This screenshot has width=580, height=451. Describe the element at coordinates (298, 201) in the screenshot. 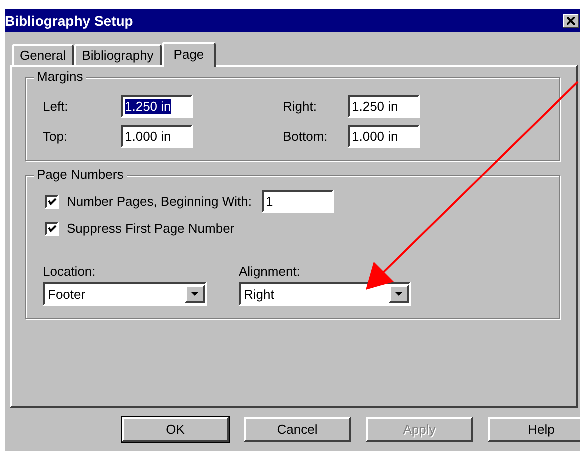

I see `input-field: 1` at that location.